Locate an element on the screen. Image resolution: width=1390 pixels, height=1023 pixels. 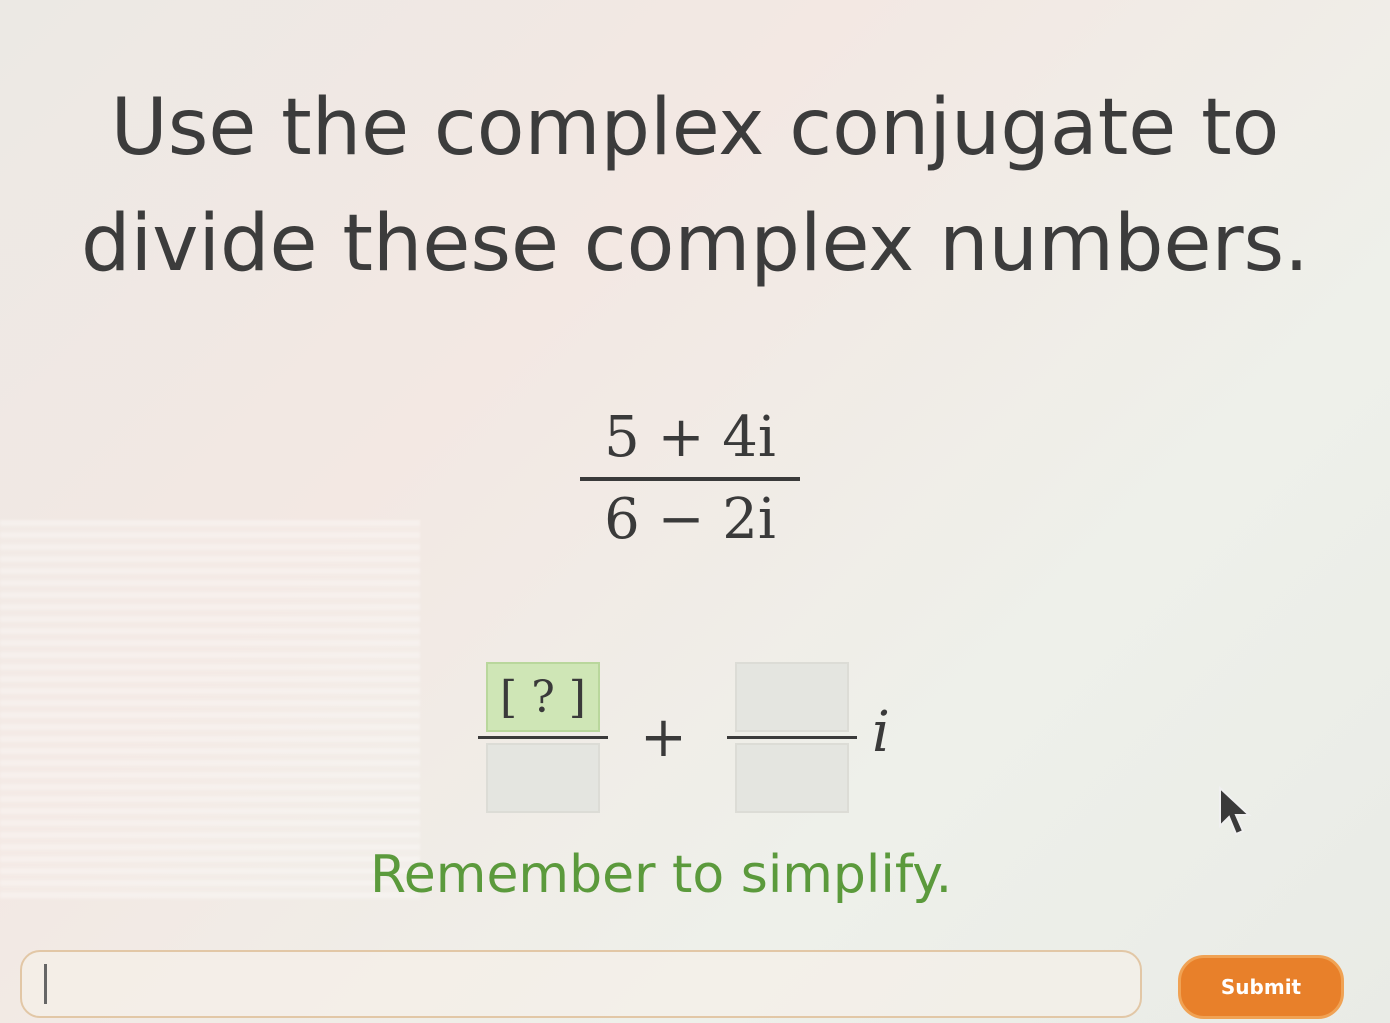
simplify-hint: Remember to simplify. is located at coordinates (661, 875).